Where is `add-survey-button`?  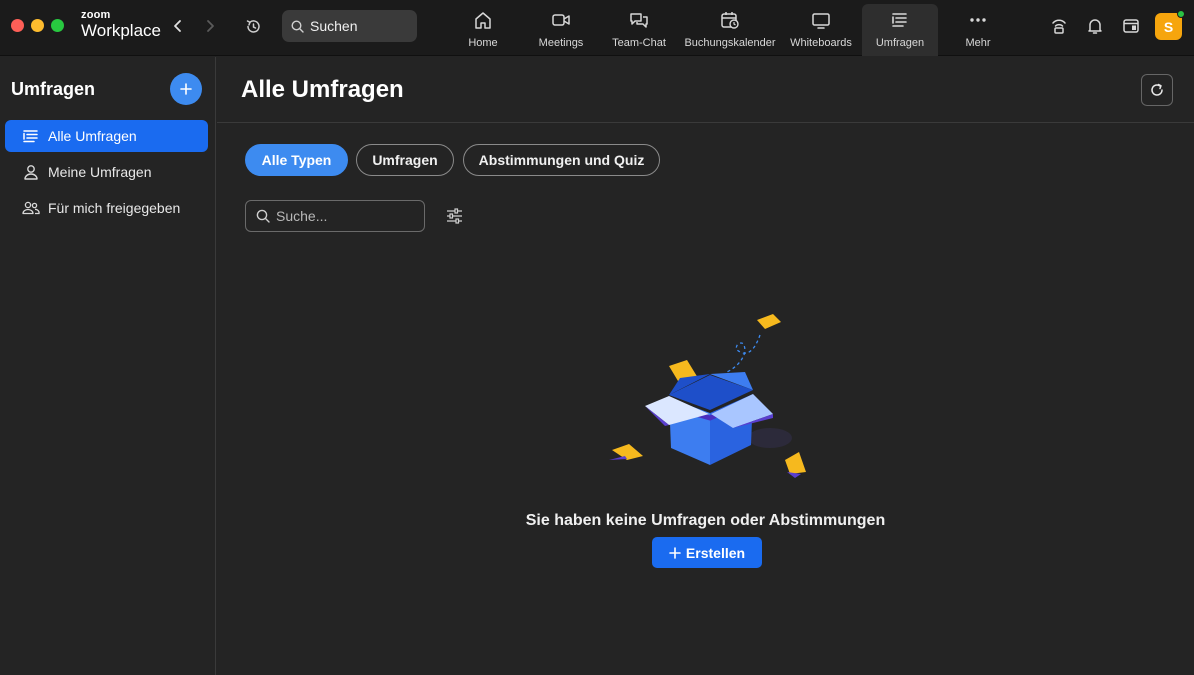 add-survey-button is located at coordinates (186, 89).